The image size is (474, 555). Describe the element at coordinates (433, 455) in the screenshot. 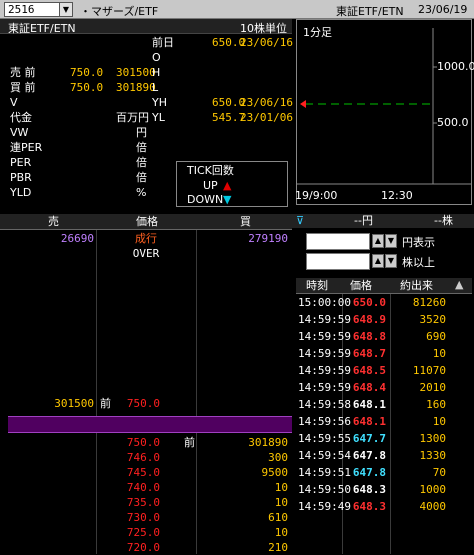

I see `tick-volume: 1330` at that location.